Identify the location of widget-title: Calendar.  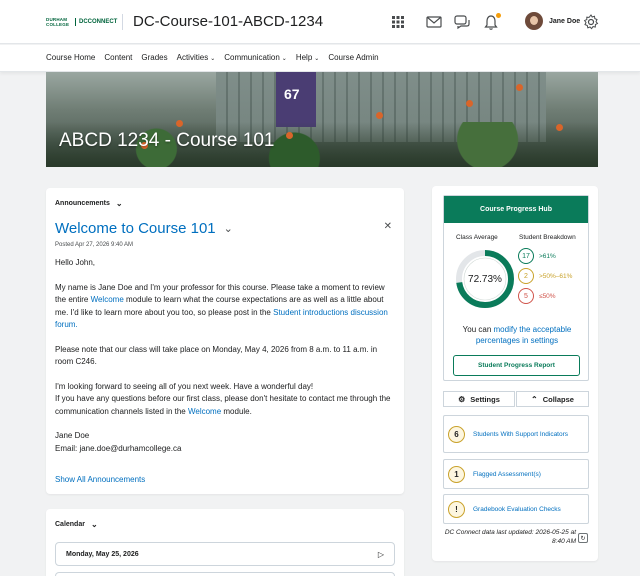
(70, 524).